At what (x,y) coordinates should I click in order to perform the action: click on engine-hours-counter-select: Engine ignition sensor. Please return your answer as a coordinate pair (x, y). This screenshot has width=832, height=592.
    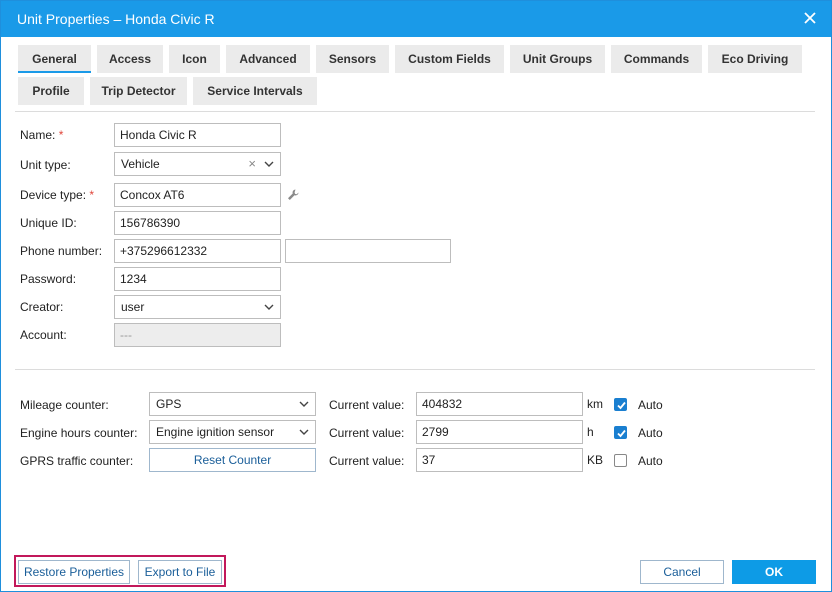
    Looking at the image, I should click on (232, 432).